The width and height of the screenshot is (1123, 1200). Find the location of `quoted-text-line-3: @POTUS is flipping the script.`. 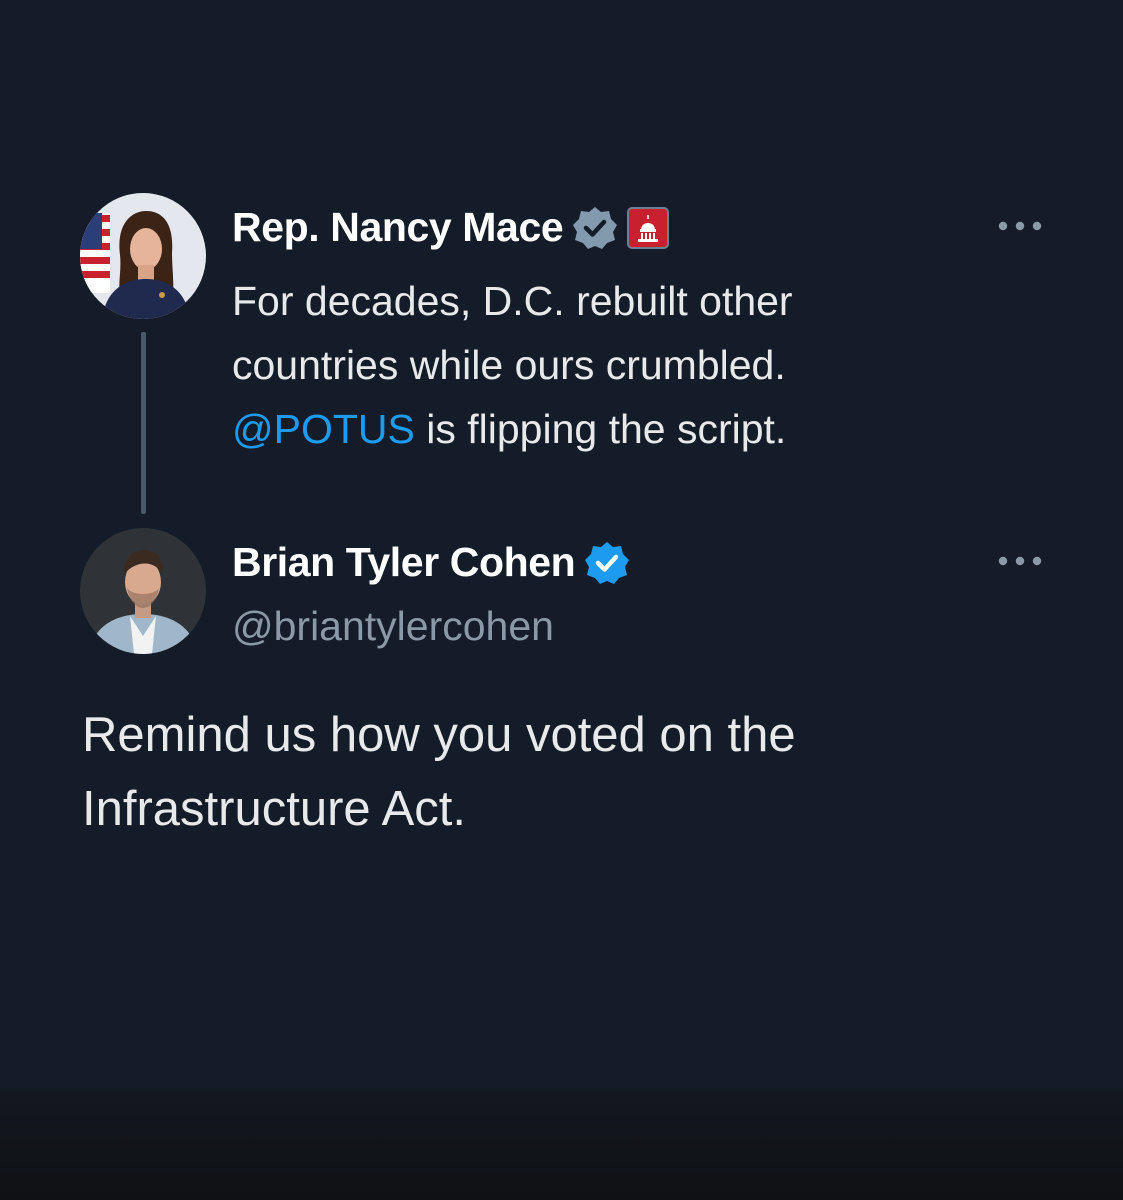

quoted-text-line-3: @POTUS is flipping the script. is located at coordinates (512, 429).